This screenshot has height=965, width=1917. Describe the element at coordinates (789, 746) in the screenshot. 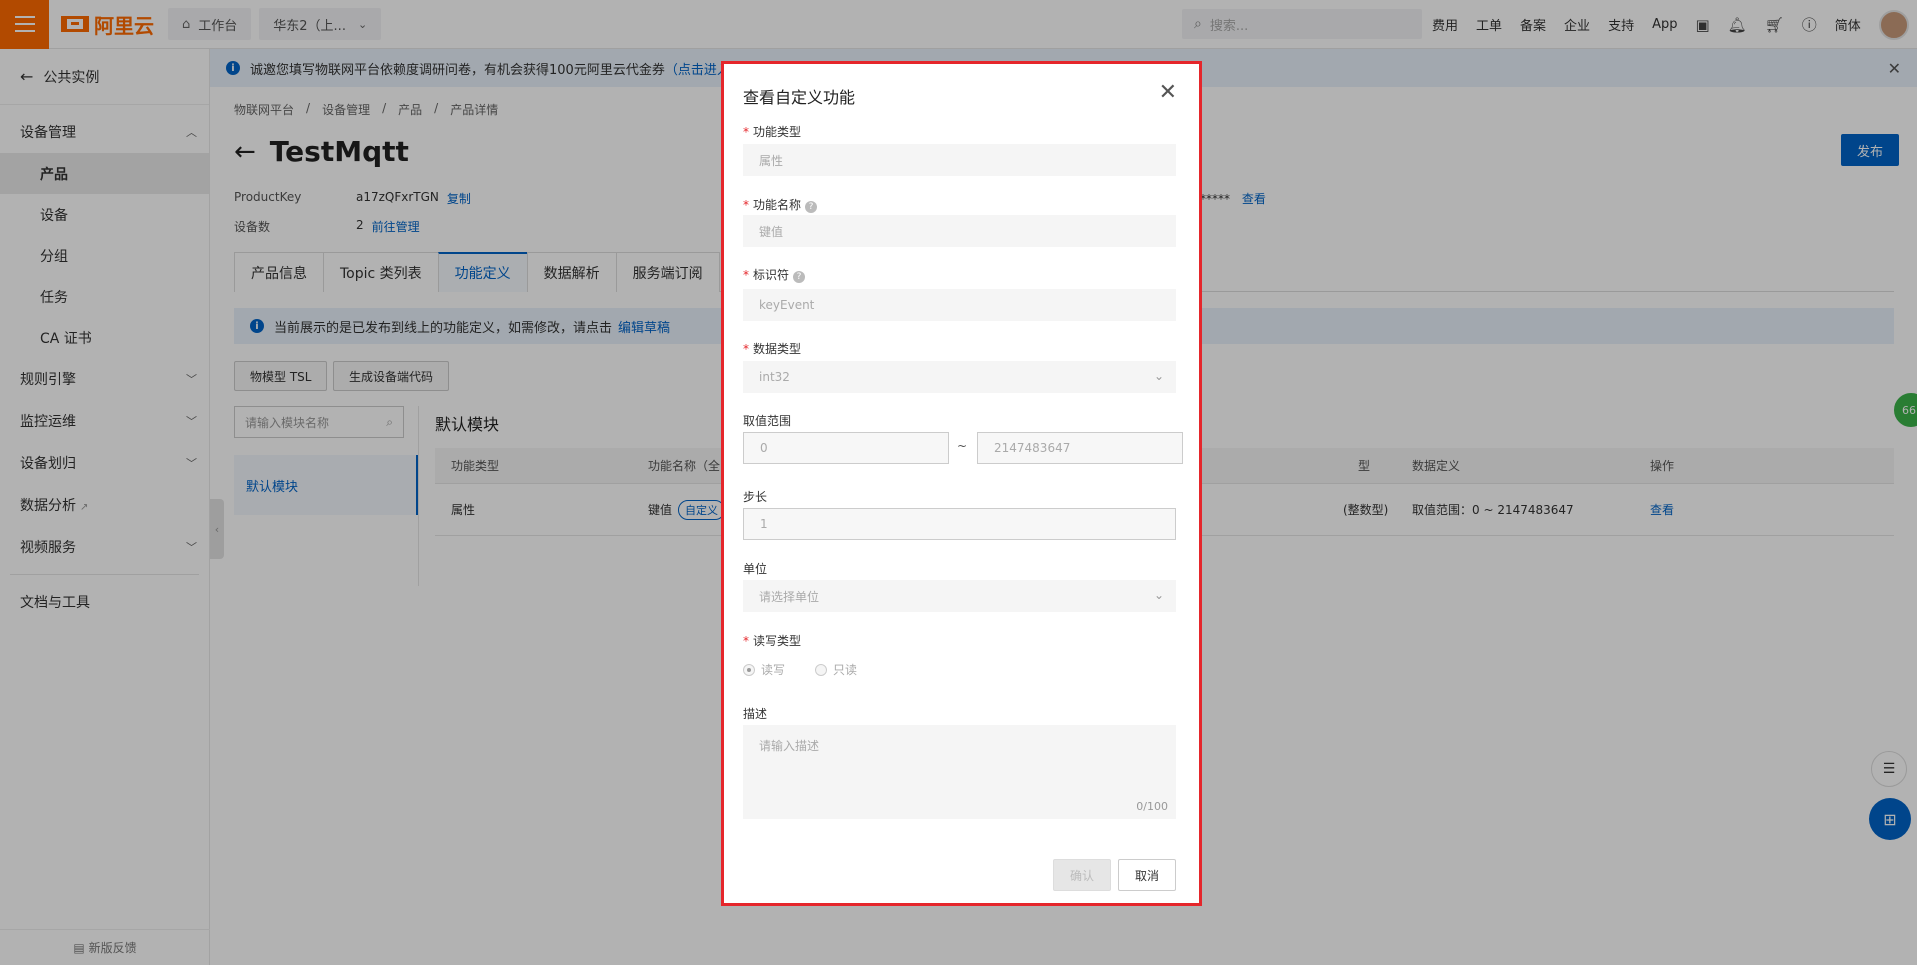

I see `textarea-placeholder: 请输入描述` at that location.